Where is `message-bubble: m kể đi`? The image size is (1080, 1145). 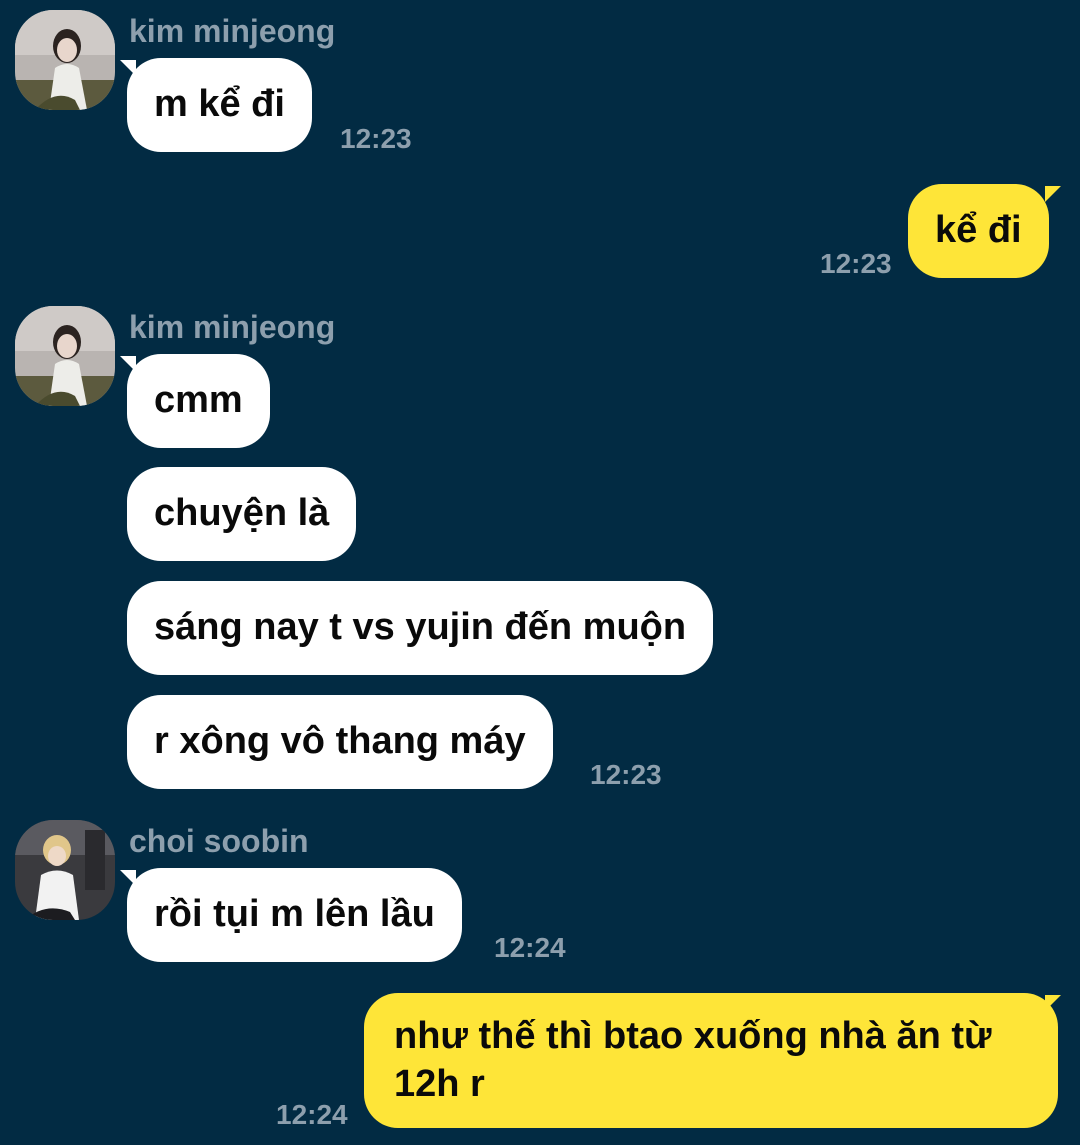
message-bubble: m kể đi is located at coordinates (219, 105).